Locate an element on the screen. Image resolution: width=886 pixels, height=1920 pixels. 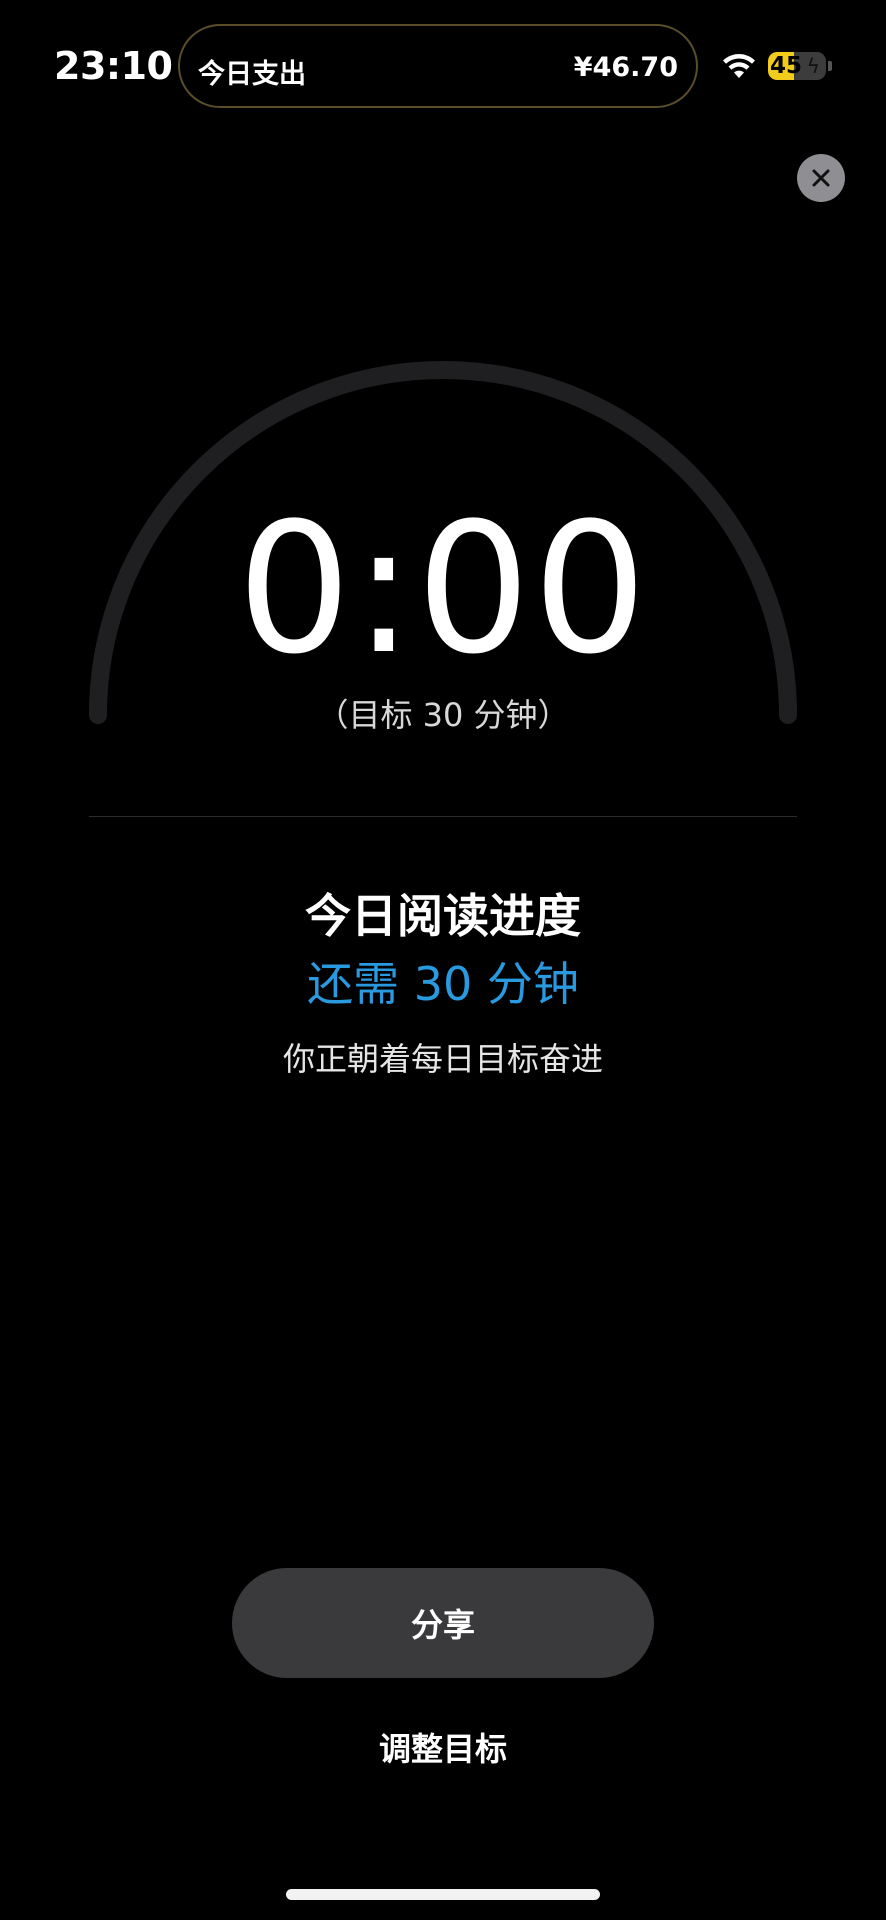
charging-bolt-icon: ϟ is located at coordinates (813, 66).